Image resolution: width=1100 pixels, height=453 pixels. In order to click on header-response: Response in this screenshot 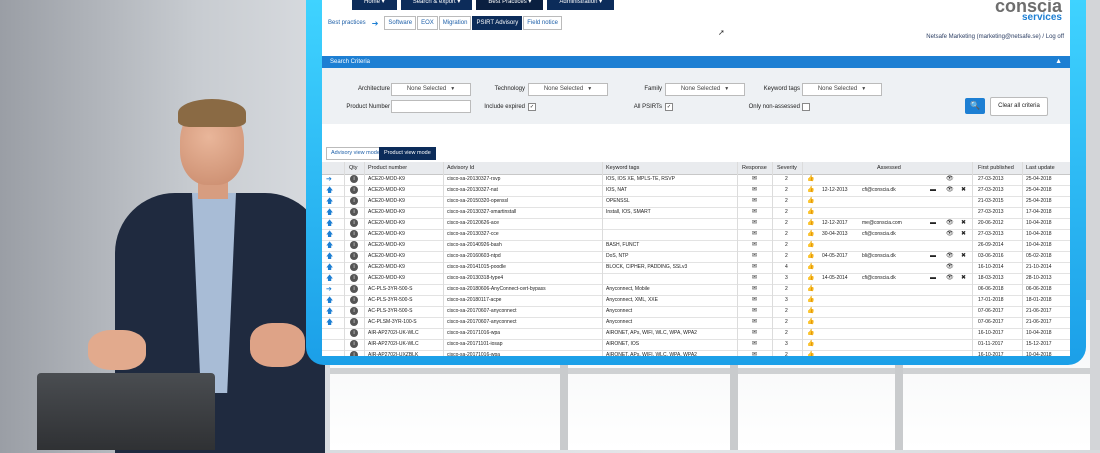, I will do `click(754, 168)`.